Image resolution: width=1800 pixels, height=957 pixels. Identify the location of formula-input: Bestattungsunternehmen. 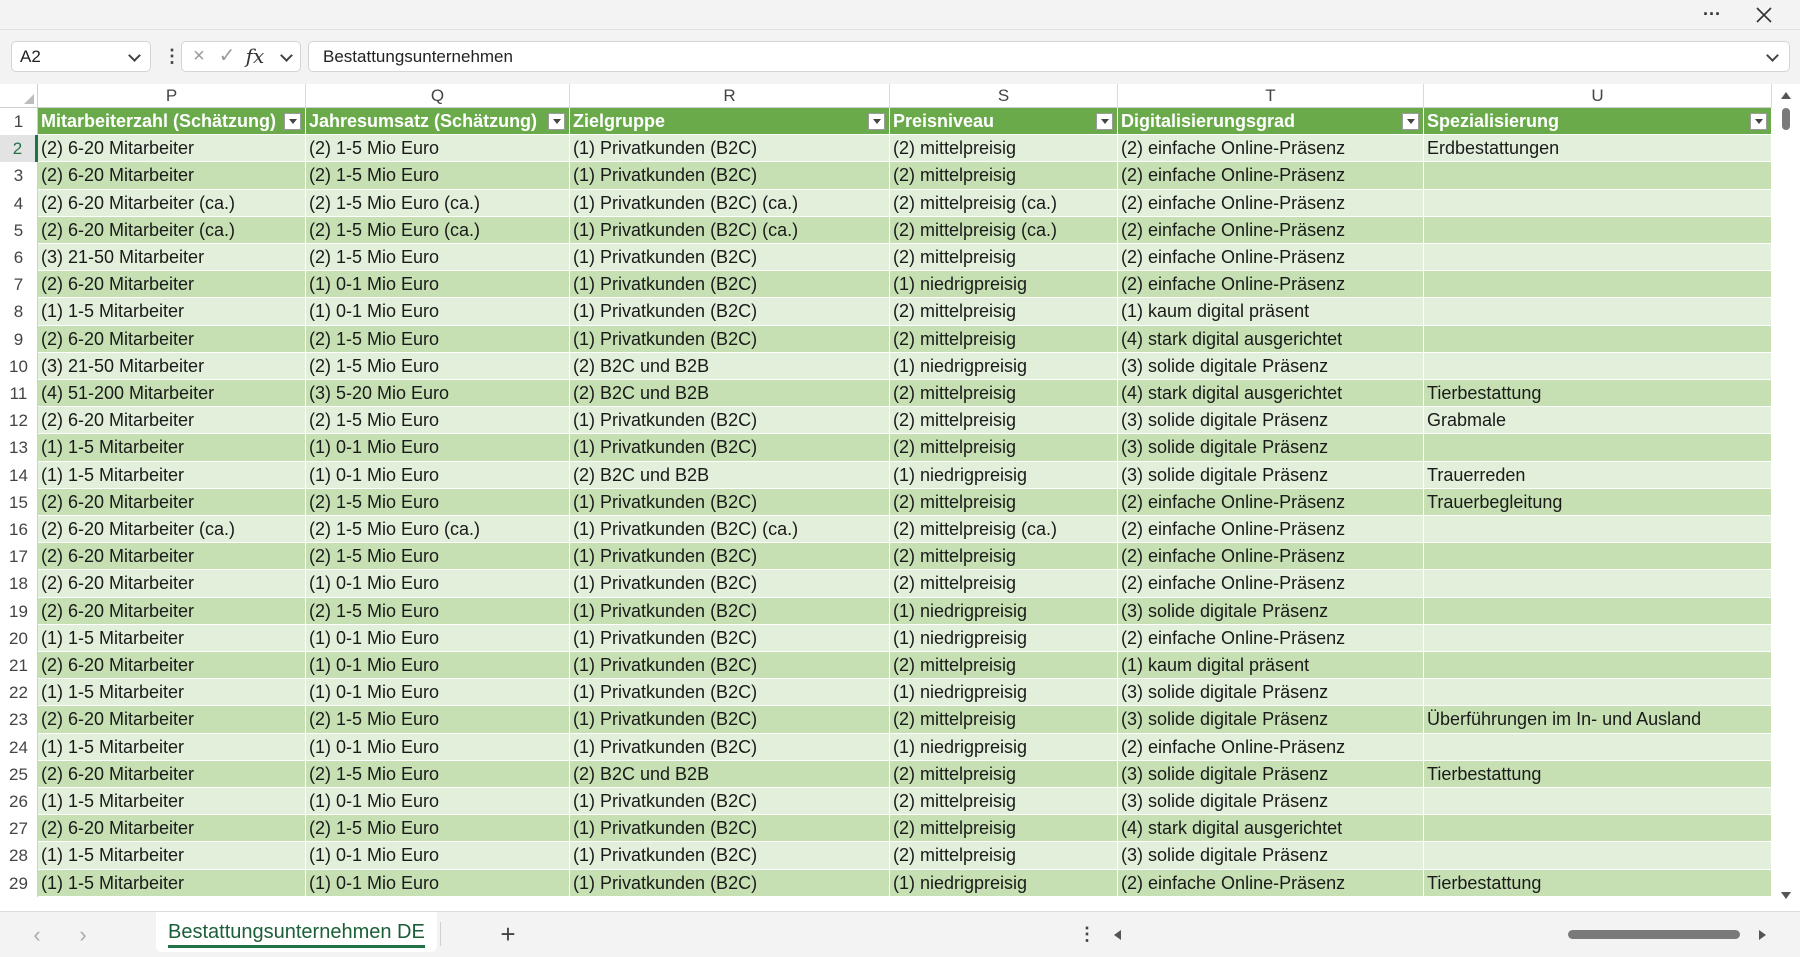
(1049, 56).